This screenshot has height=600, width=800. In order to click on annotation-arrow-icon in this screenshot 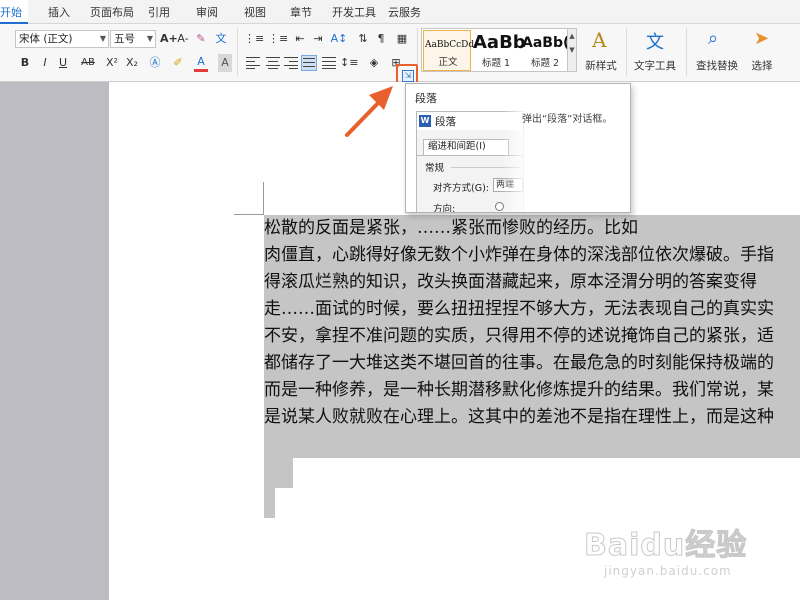, I will do `click(369, 111)`.